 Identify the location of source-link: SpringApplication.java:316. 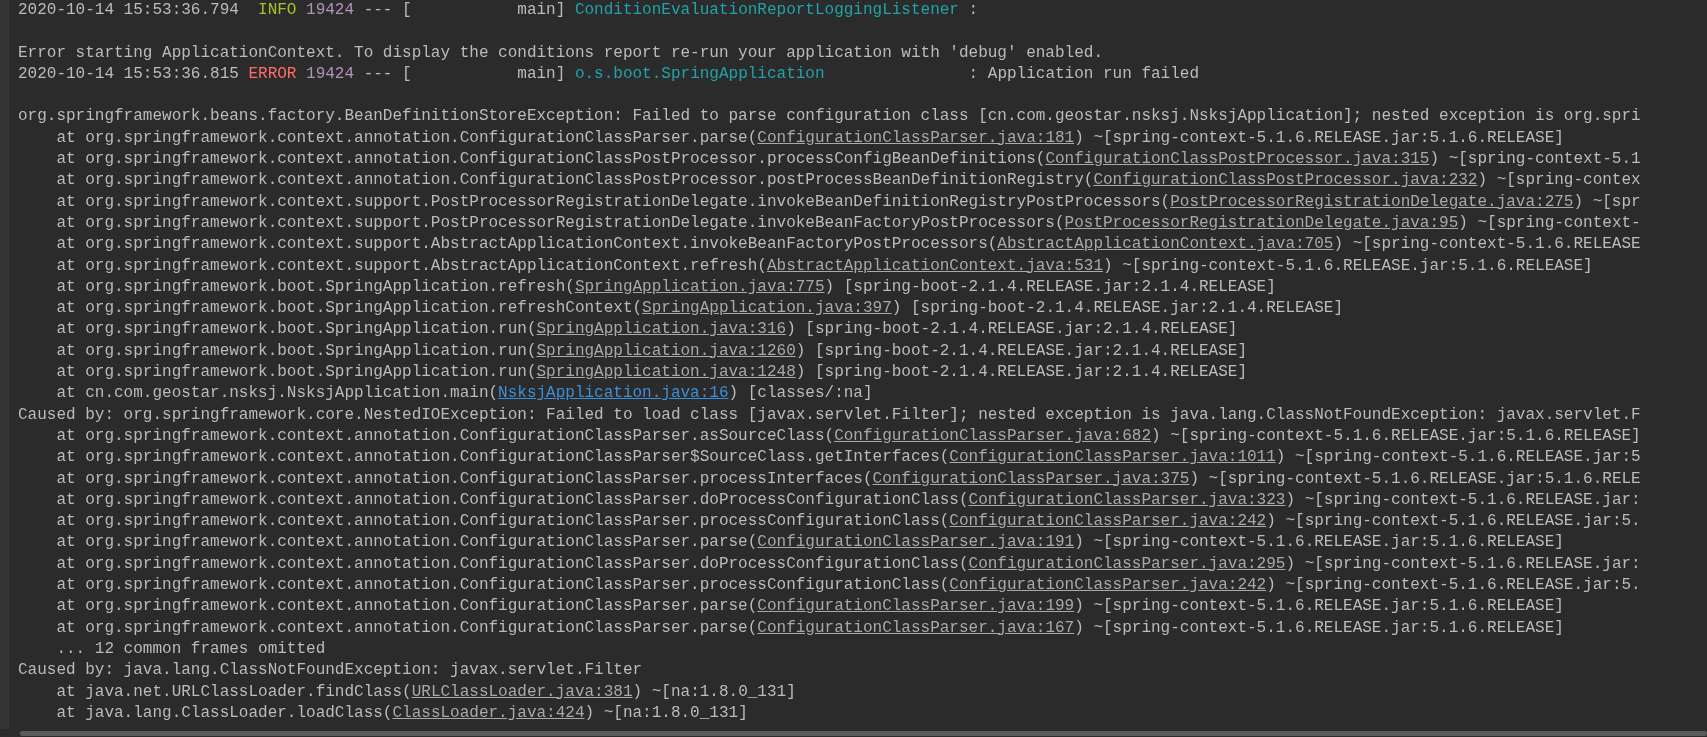
(661, 329).